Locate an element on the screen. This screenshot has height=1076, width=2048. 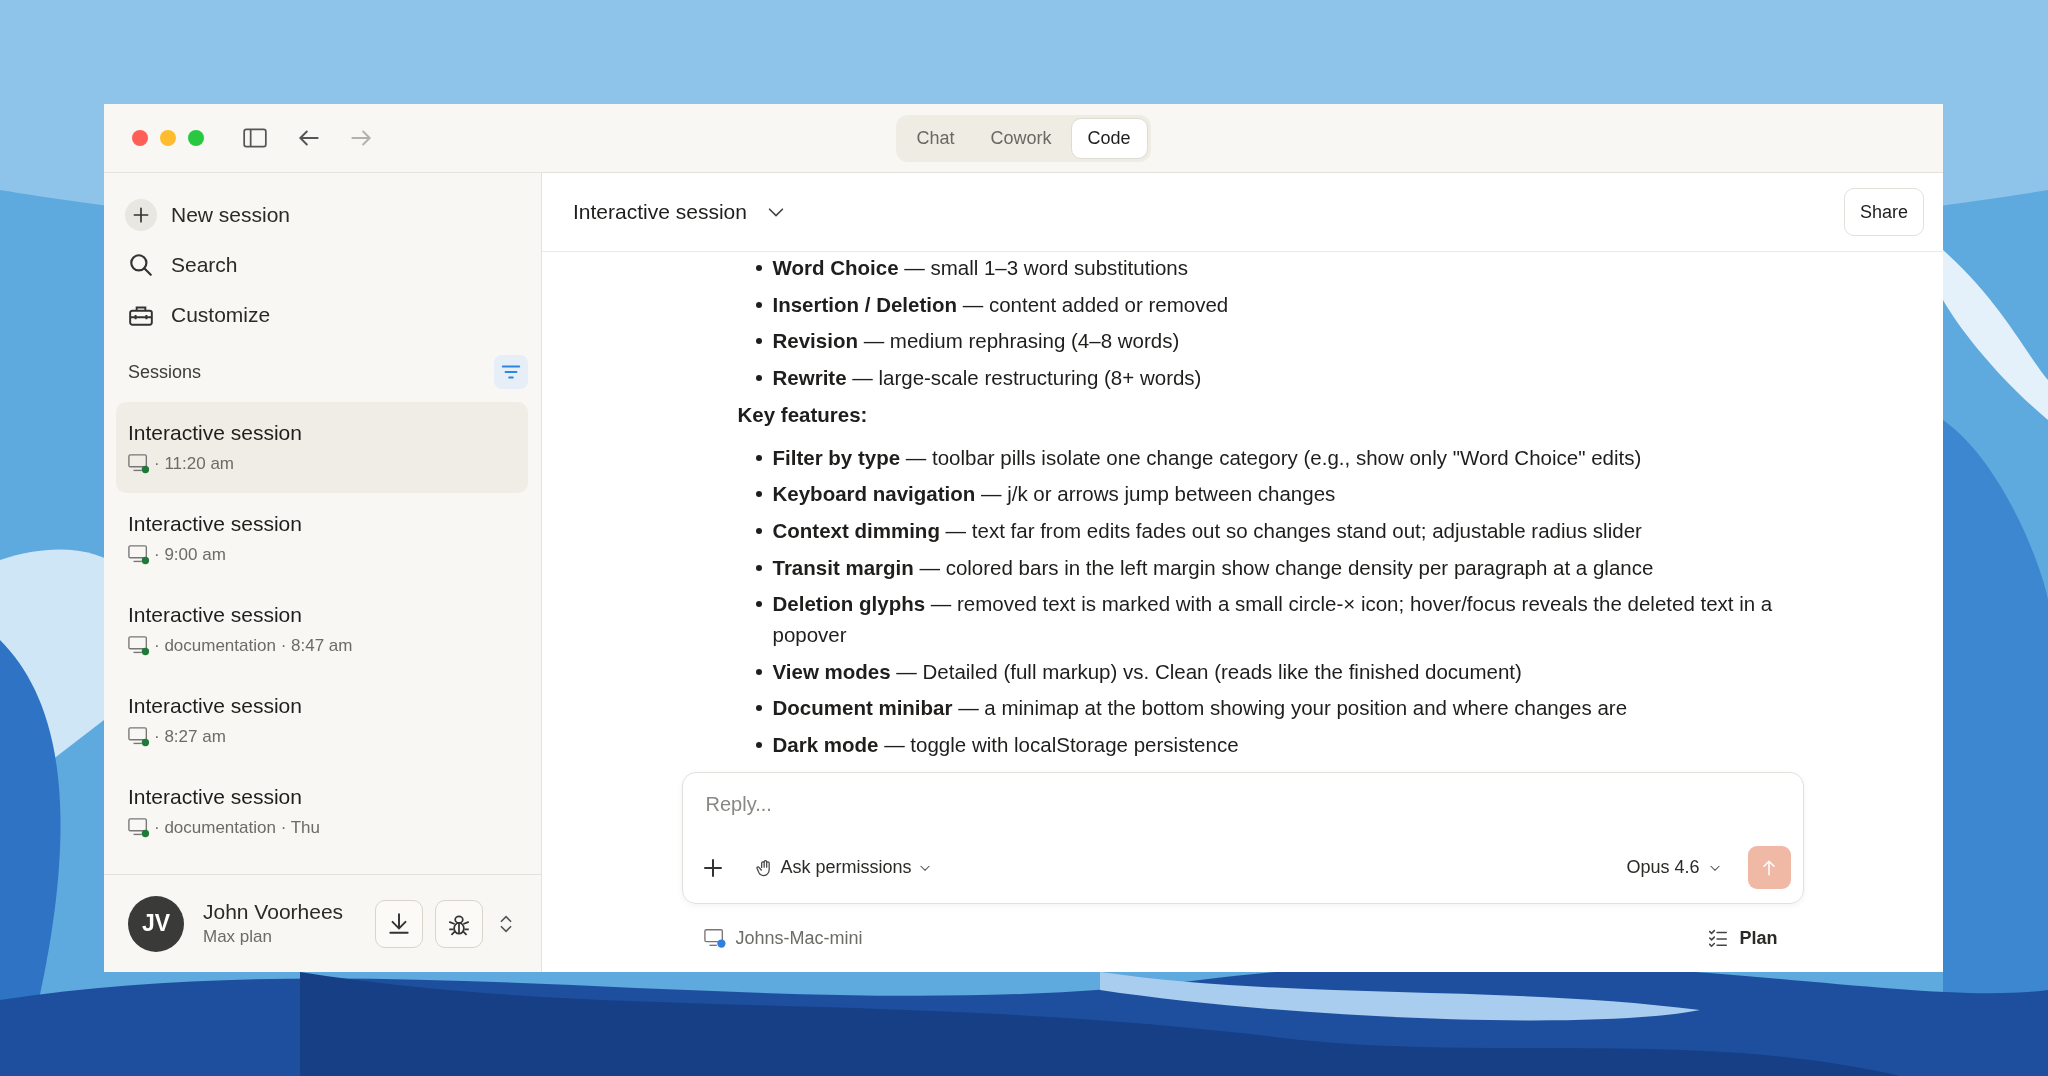
sidebar-item: Search is located at coordinates (327, 265).